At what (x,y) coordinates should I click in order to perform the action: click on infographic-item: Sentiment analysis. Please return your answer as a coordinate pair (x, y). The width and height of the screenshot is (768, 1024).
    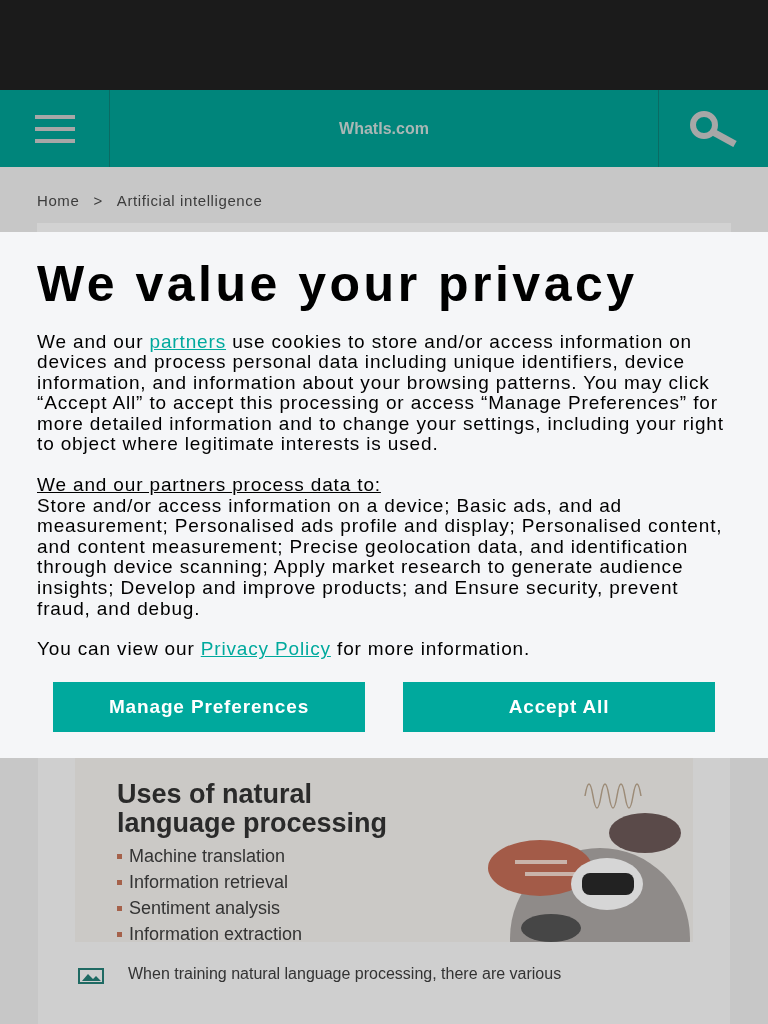
    Looking at the image, I should click on (205, 909).